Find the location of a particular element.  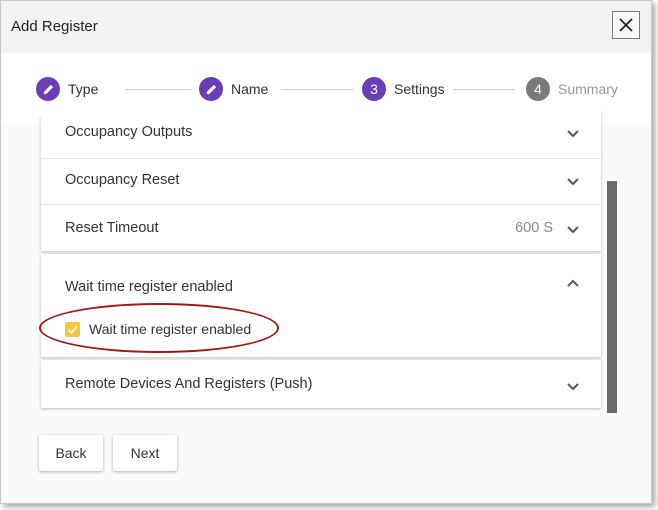

panel-occupancy-reset: Occupancy Reset is located at coordinates (321, 181).